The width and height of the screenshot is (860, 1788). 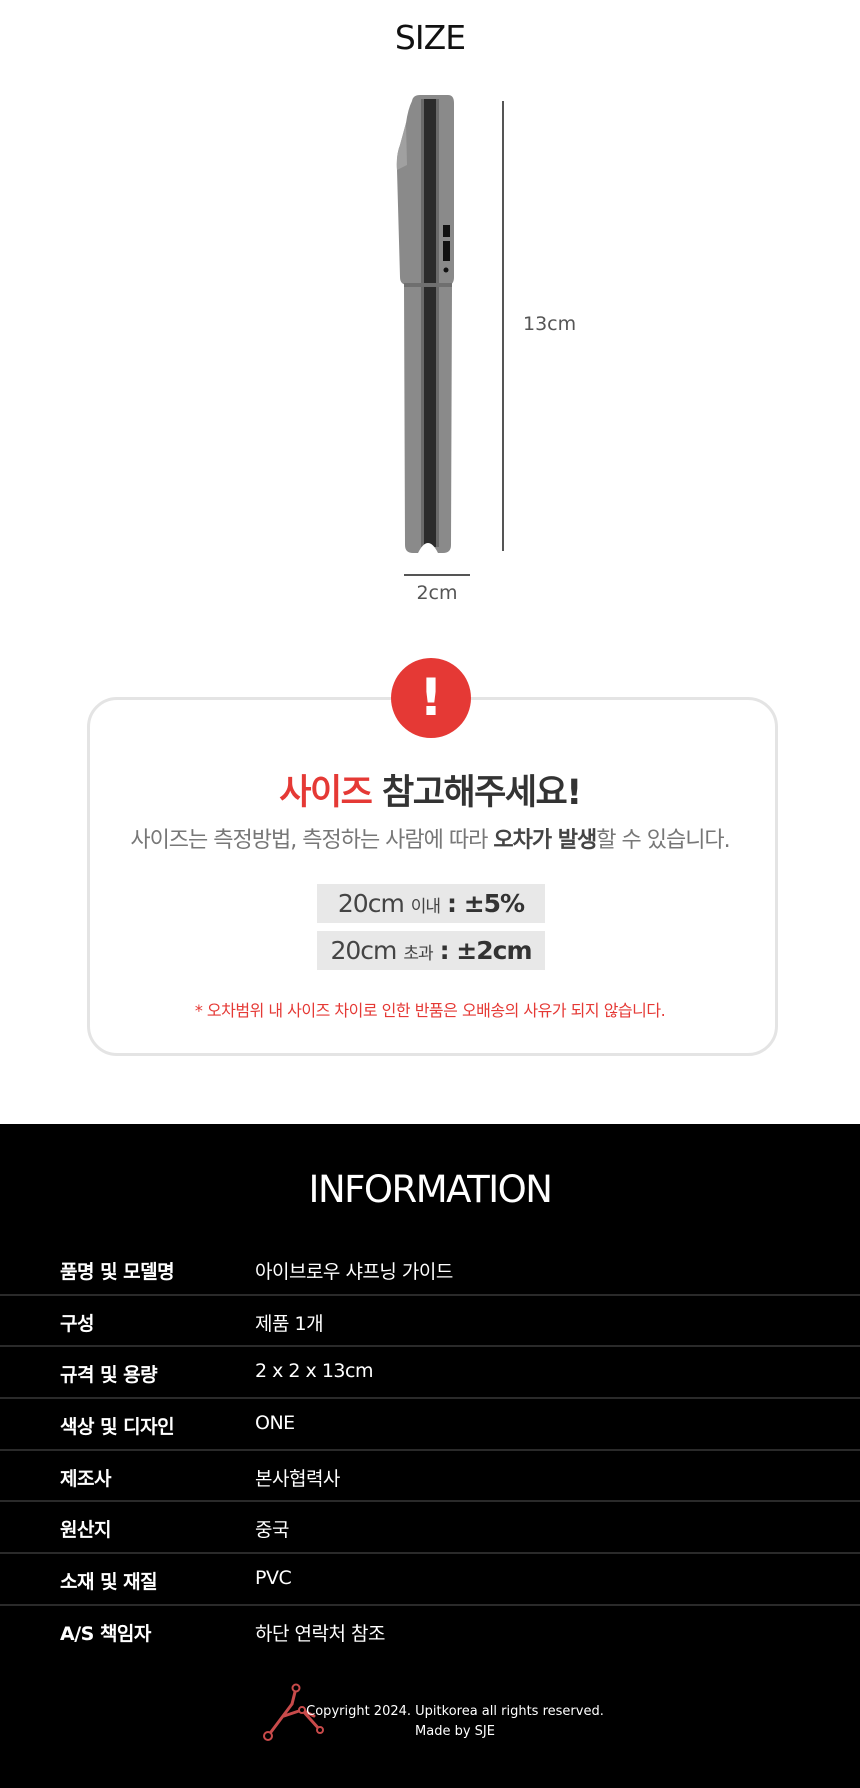 What do you see at coordinates (455, 1731) in the screenshot?
I see `made-by-text: Made by SJE` at bounding box center [455, 1731].